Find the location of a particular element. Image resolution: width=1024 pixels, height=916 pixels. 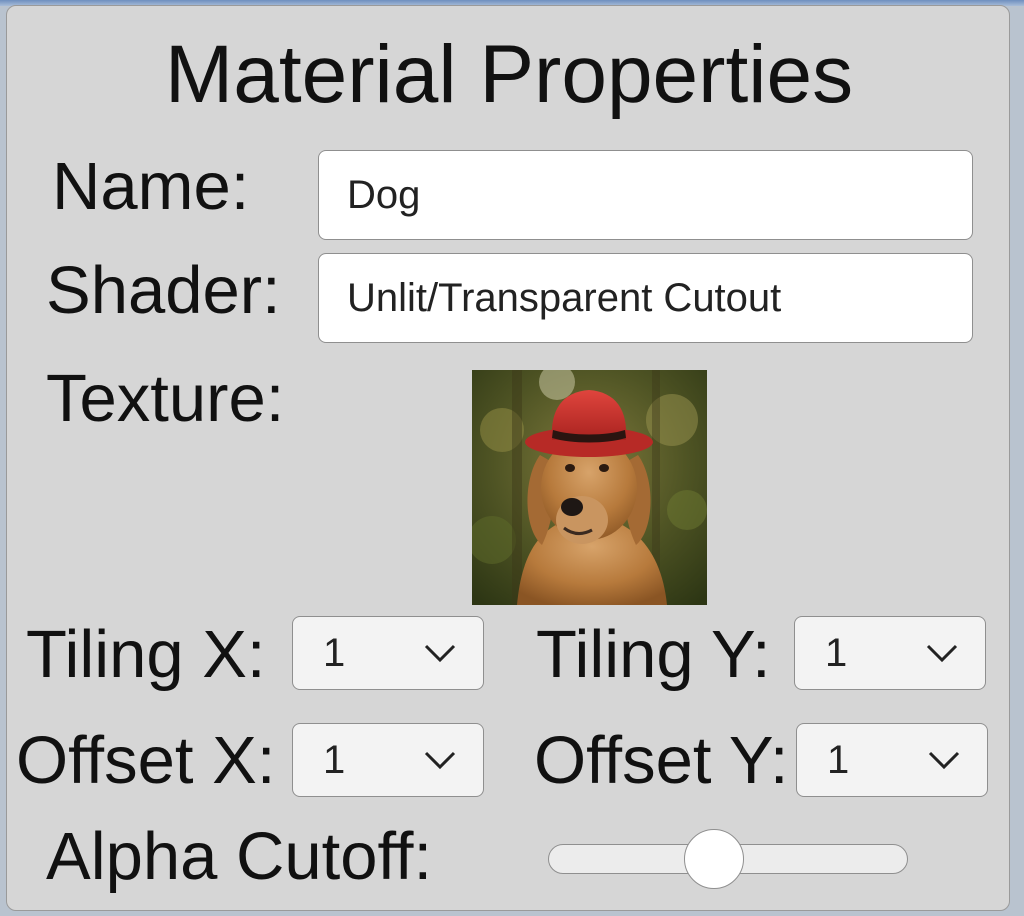

panel-title: Material Properties is located at coordinates (509, 74).